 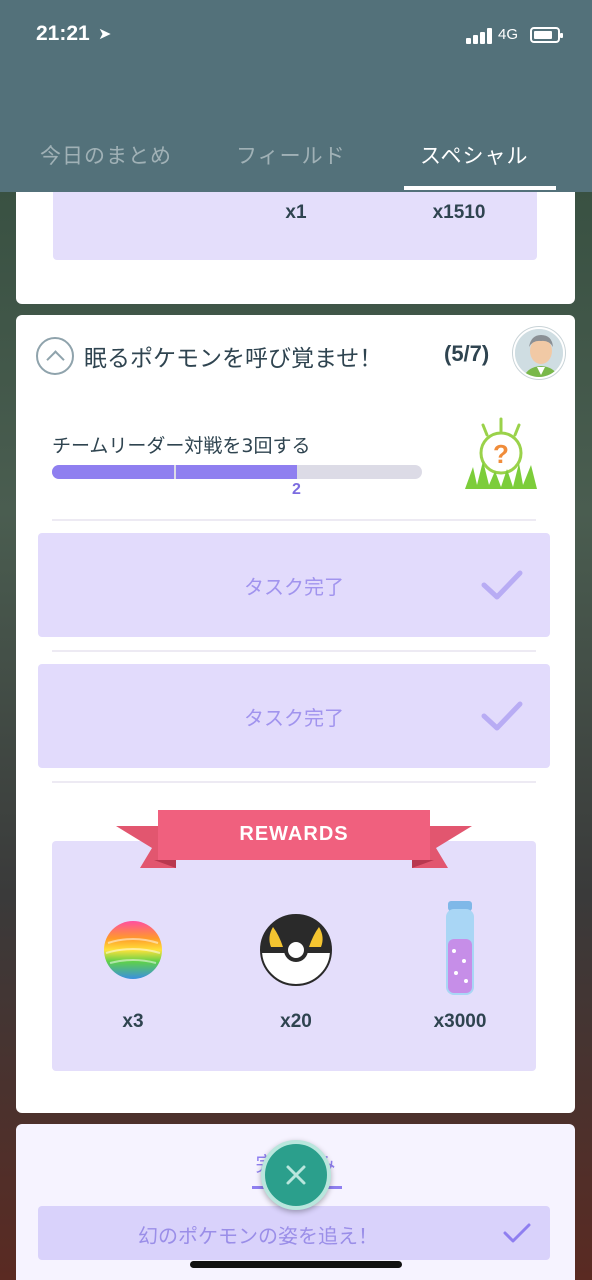 I want to click on reward-qty: x20, so click(x=296, y=1021).